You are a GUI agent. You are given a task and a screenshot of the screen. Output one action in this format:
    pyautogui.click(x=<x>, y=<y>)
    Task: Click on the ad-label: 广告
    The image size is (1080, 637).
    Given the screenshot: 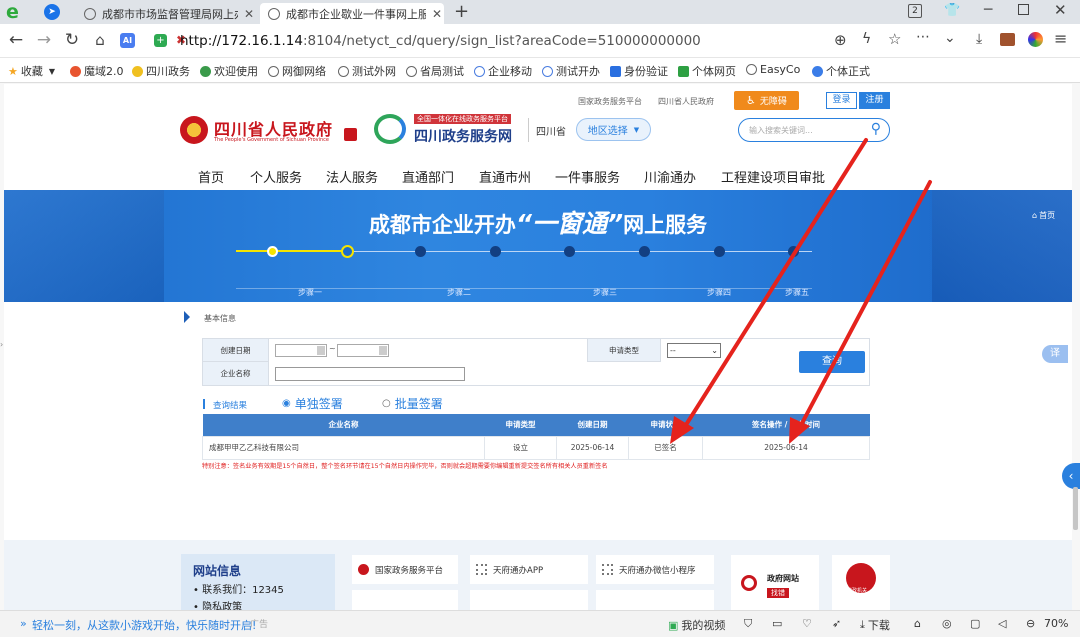 What is the action you would take?
    pyautogui.click(x=259, y=625)
    